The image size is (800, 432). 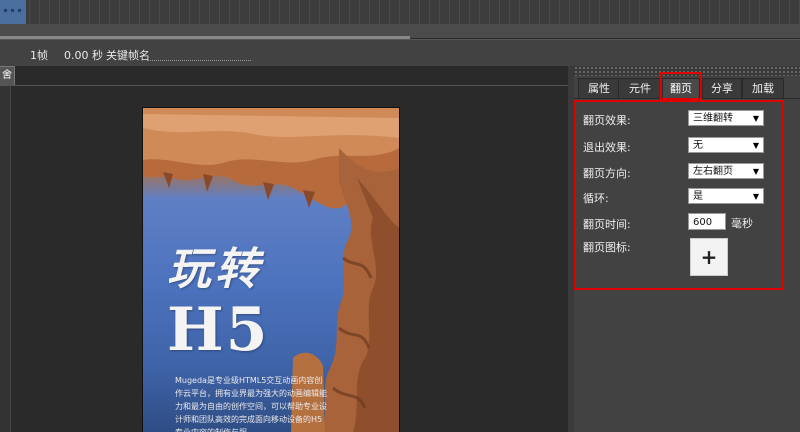 What do you see at coordinates (742, 223) in the screenshot?
I see `flip-time-unit: 毫秒` at bounding box center [742, 223].